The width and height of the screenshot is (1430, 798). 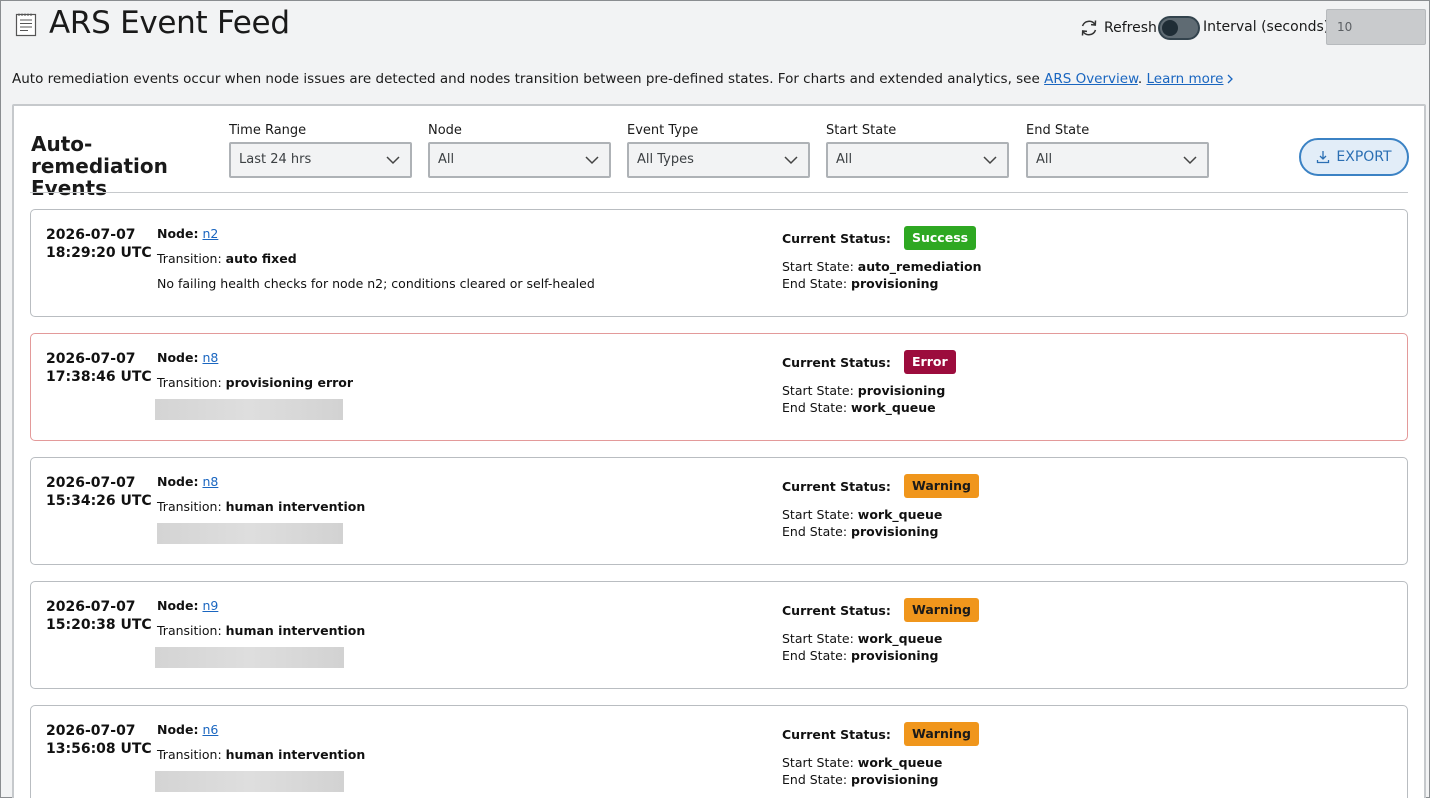 I want to click on event-time: 15:34:26 UTC, so click(x=99, y=501).